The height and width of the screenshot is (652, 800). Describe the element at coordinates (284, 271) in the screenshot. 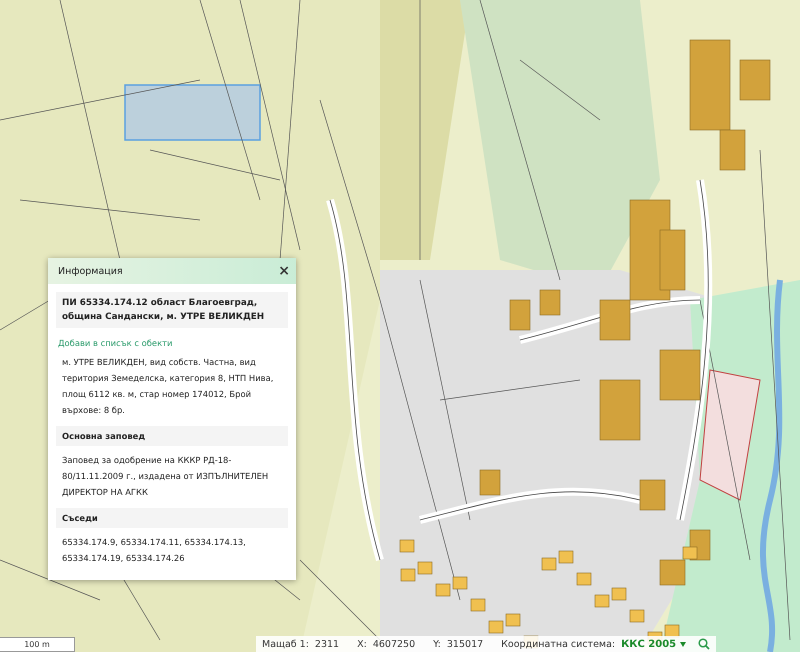

I see `close-button: ×` at that location.